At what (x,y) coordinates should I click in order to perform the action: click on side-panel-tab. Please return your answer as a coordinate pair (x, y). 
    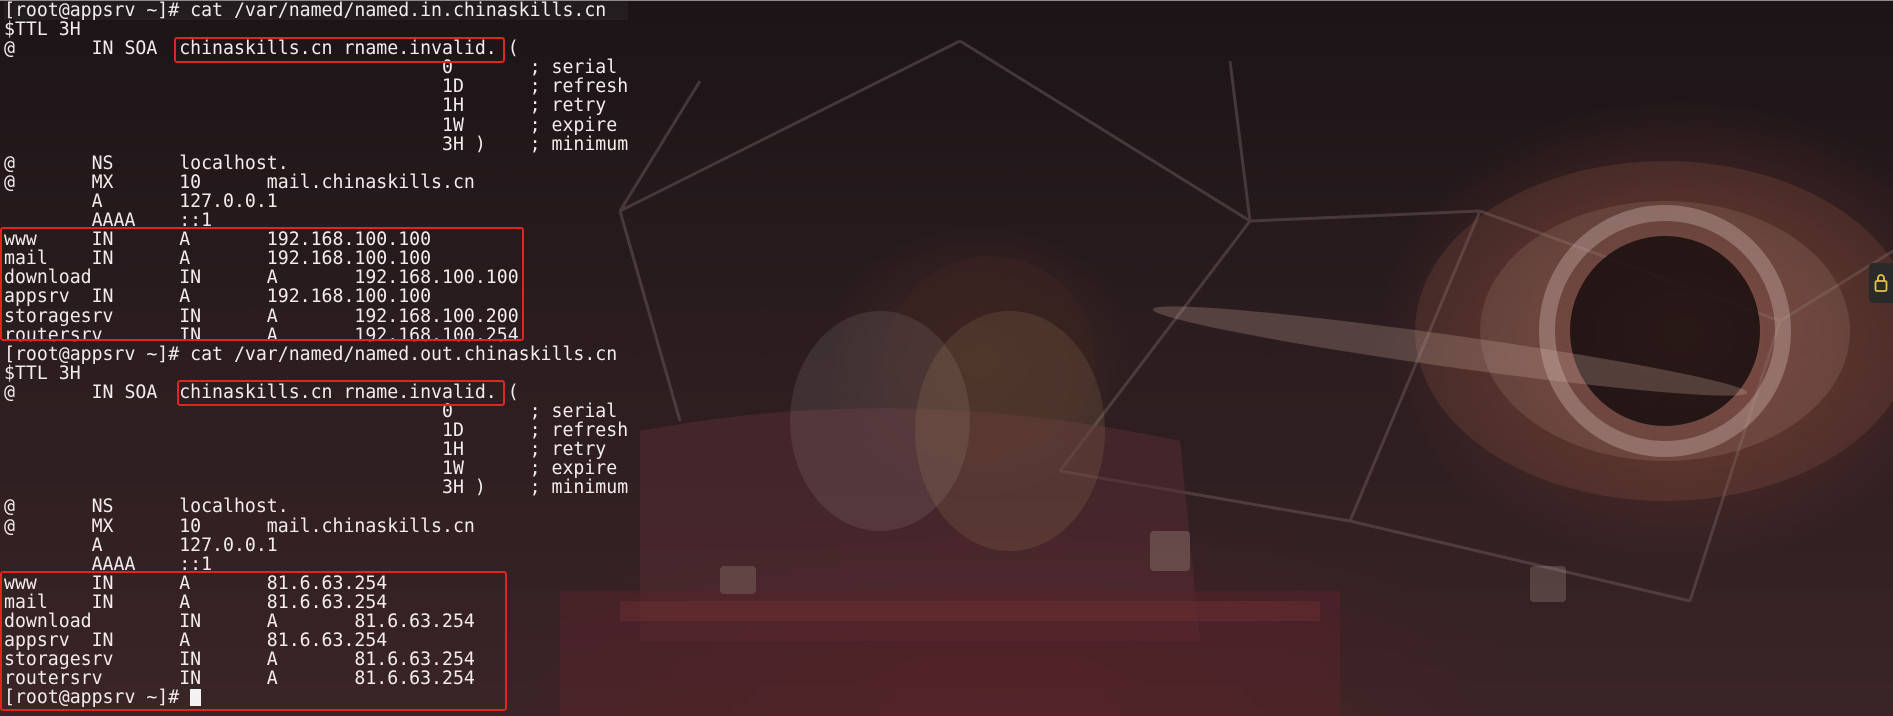
    Looking at the image, I should click on (1881, 283).